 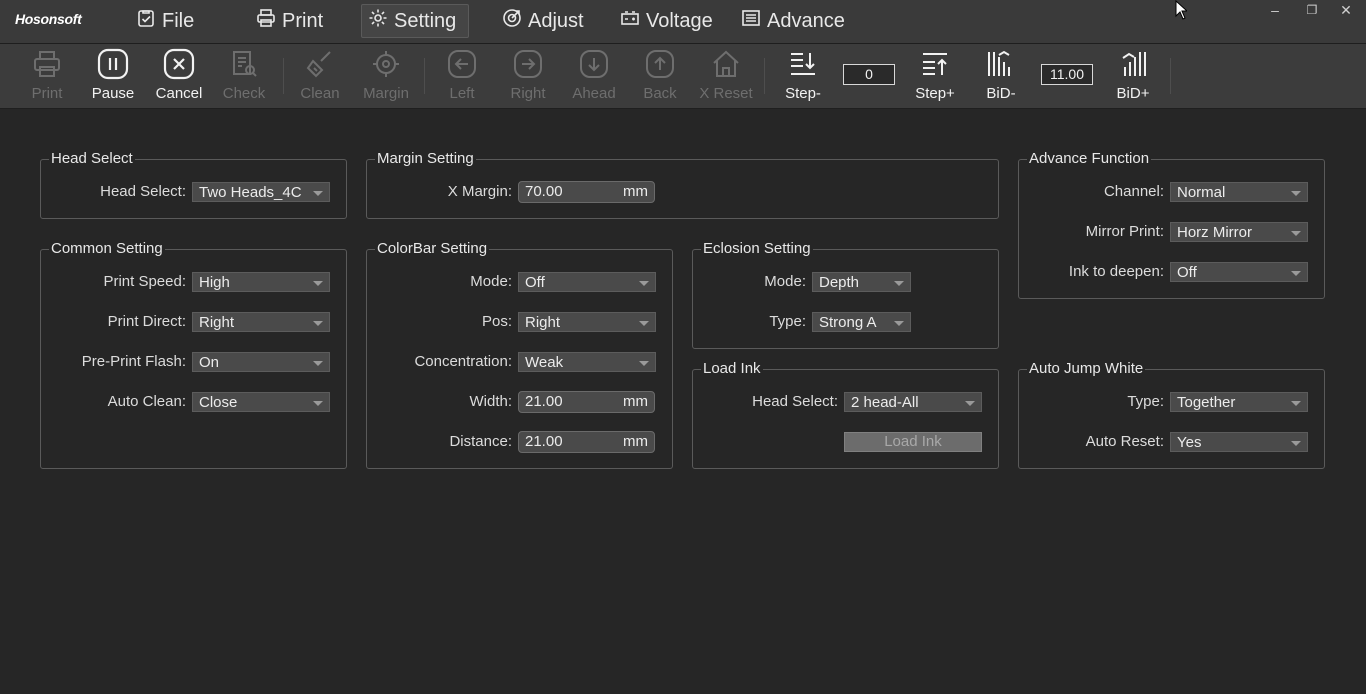 I want to click on cancel-button: Cancel, so click(x=179, y=77).